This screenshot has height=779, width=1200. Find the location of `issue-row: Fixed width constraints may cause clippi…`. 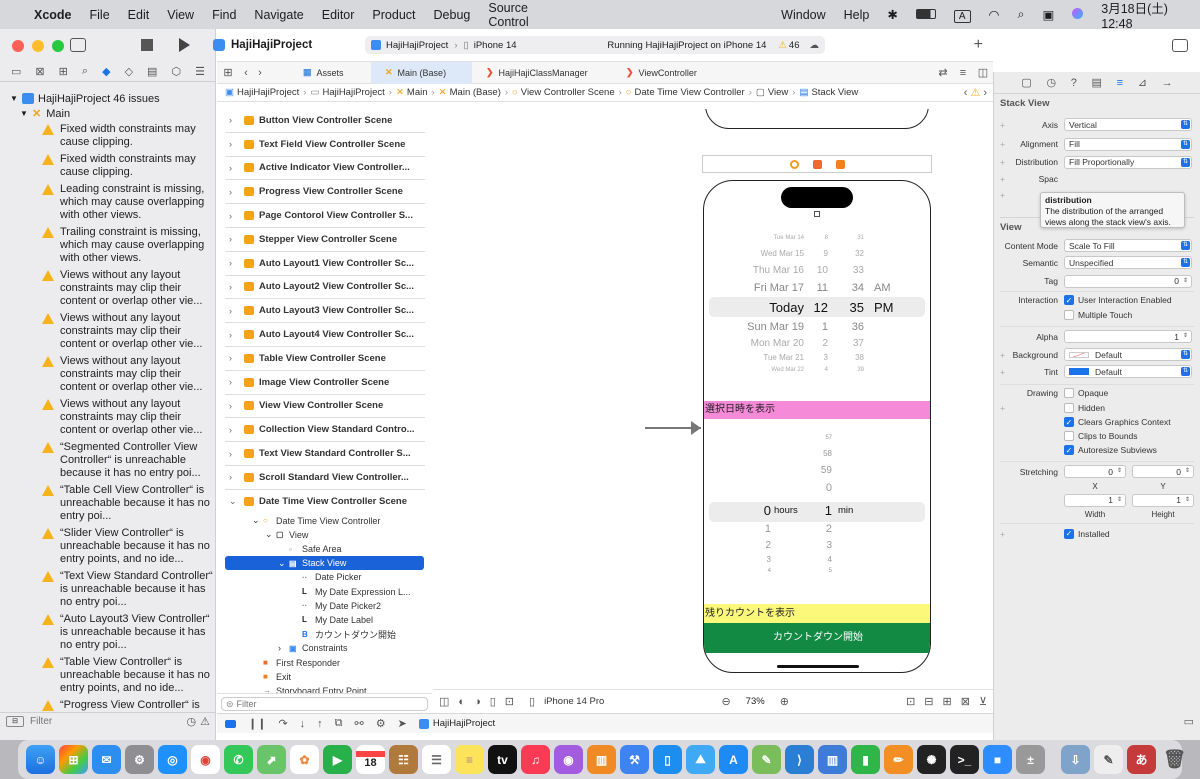

issue-row: Fixed width constraints may cause clippi… is located at coordinates (108, 136).